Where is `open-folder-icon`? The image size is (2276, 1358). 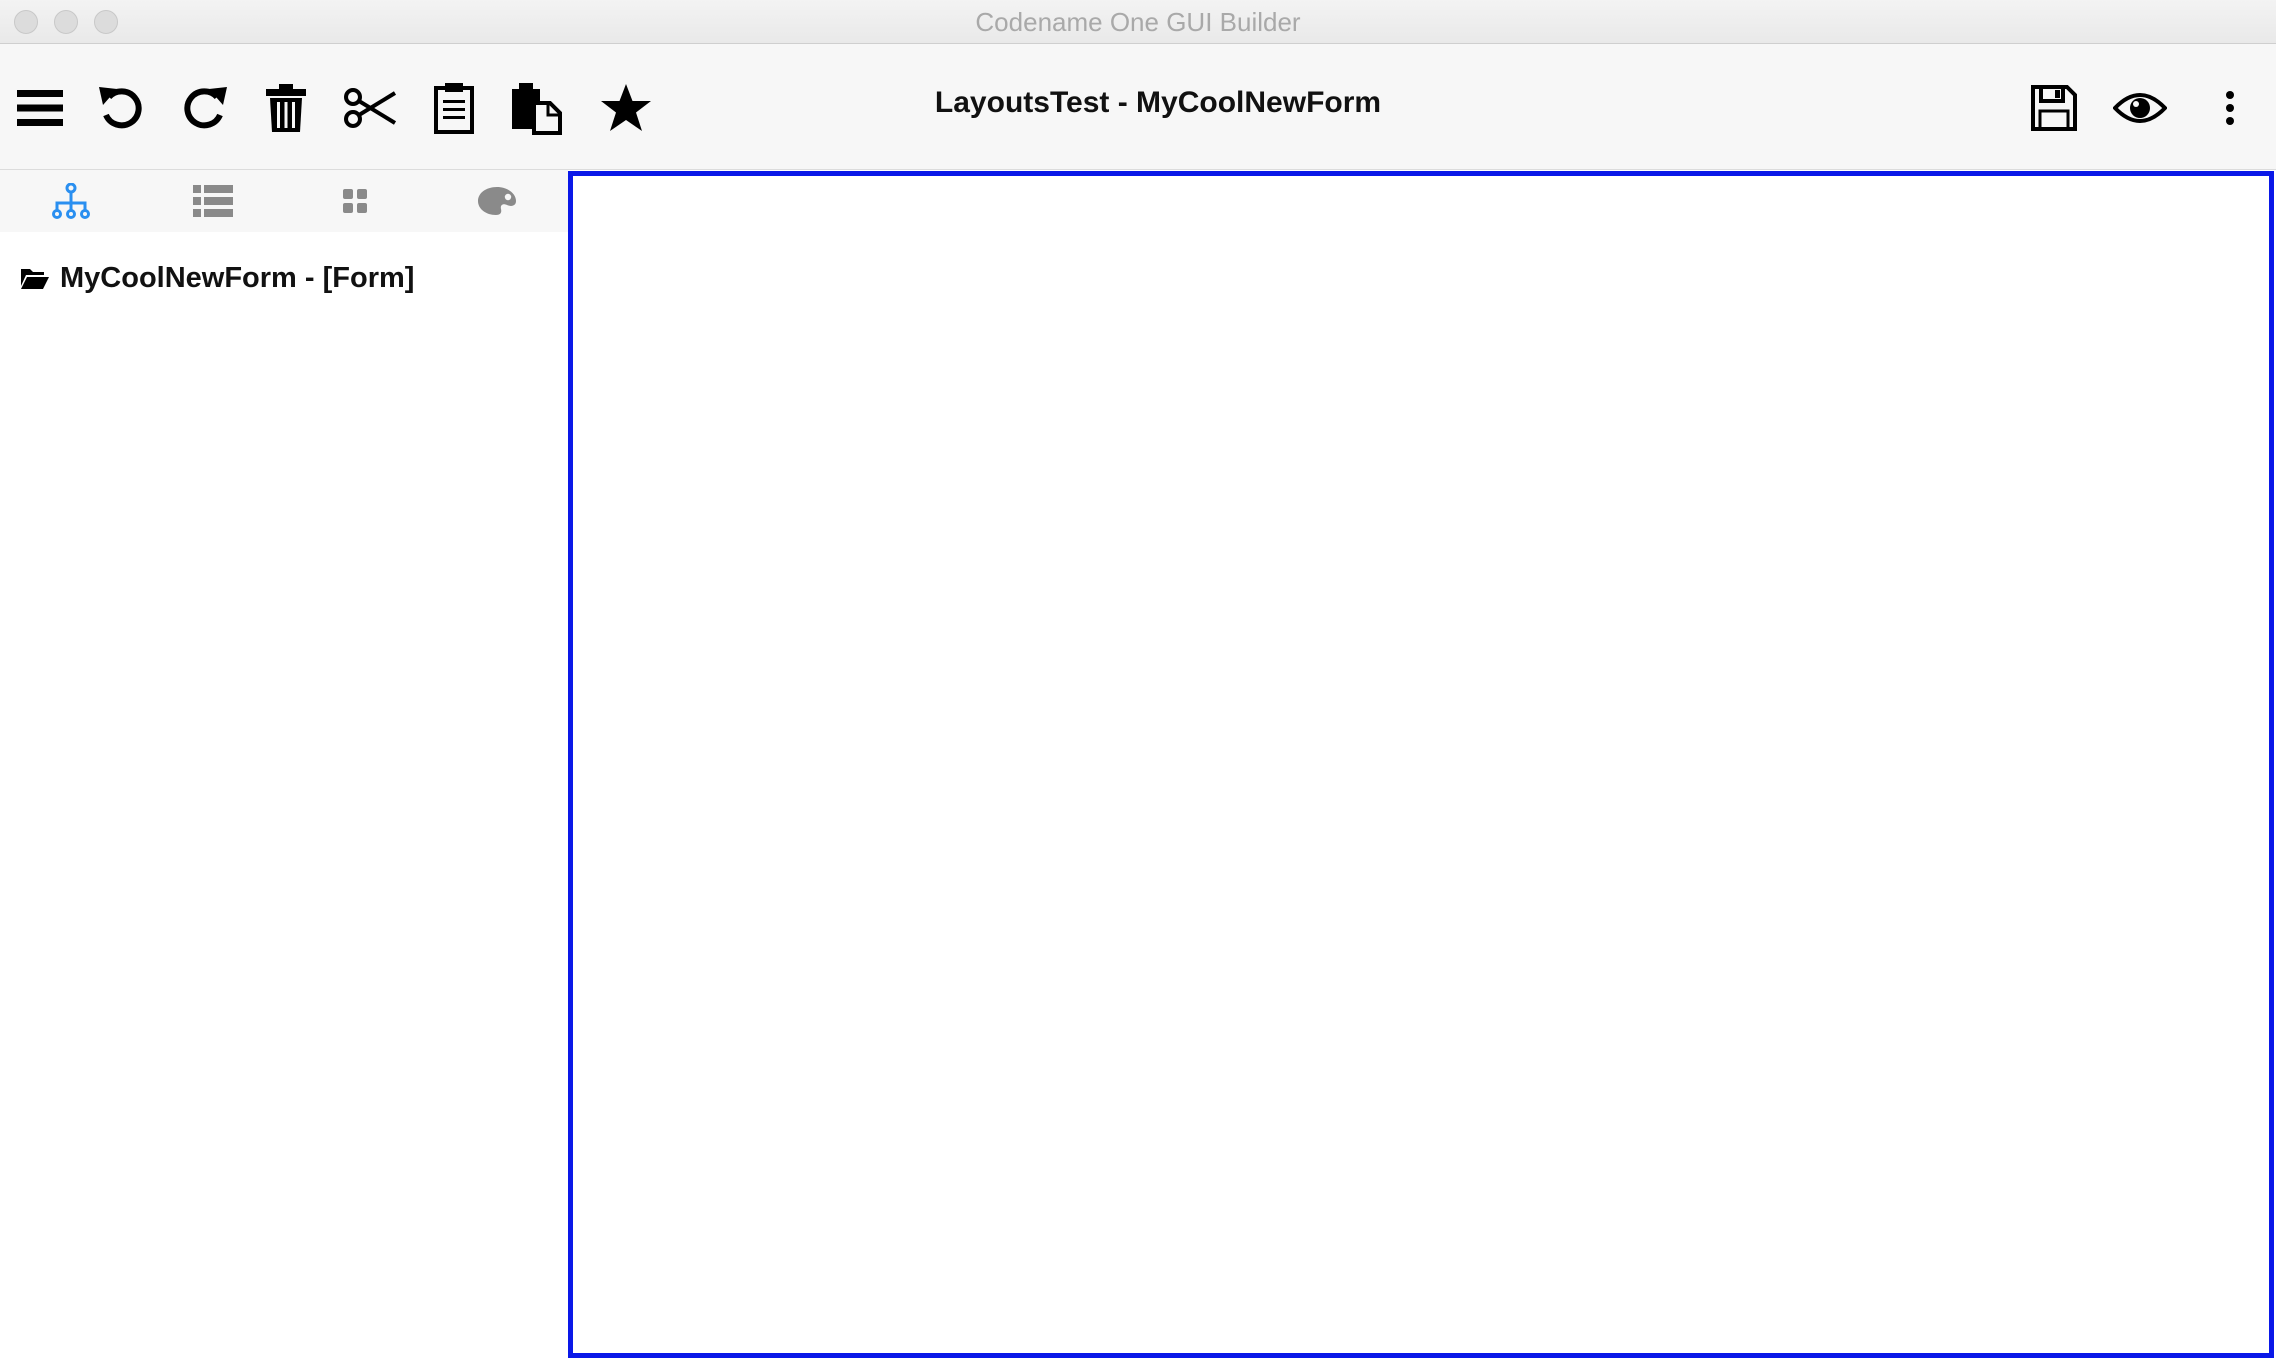 open-folder-icon is located at coordinates (35, 279).